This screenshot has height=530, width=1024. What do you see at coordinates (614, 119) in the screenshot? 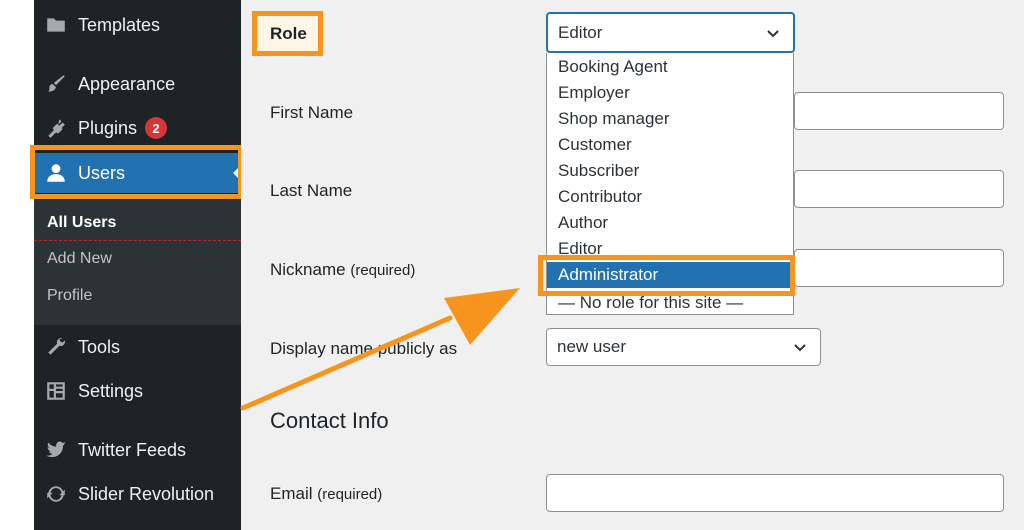
I see `role-option-shop-manager: Shop manager` at bounding box center [614, 119].